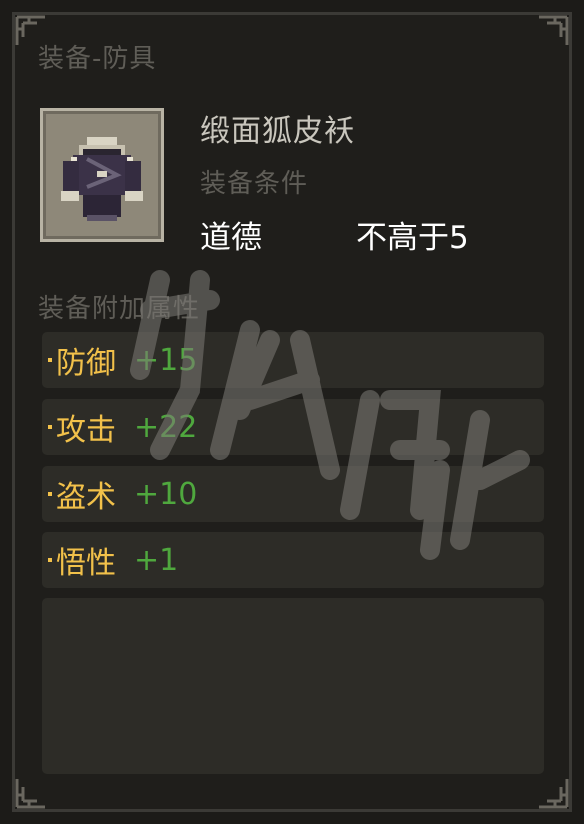 The image size is (584, 824). What do you see at coordinates (86, 430) in the screenshot?
I see `bonus-attribute: 攻击` at bounding box center [86, 430].